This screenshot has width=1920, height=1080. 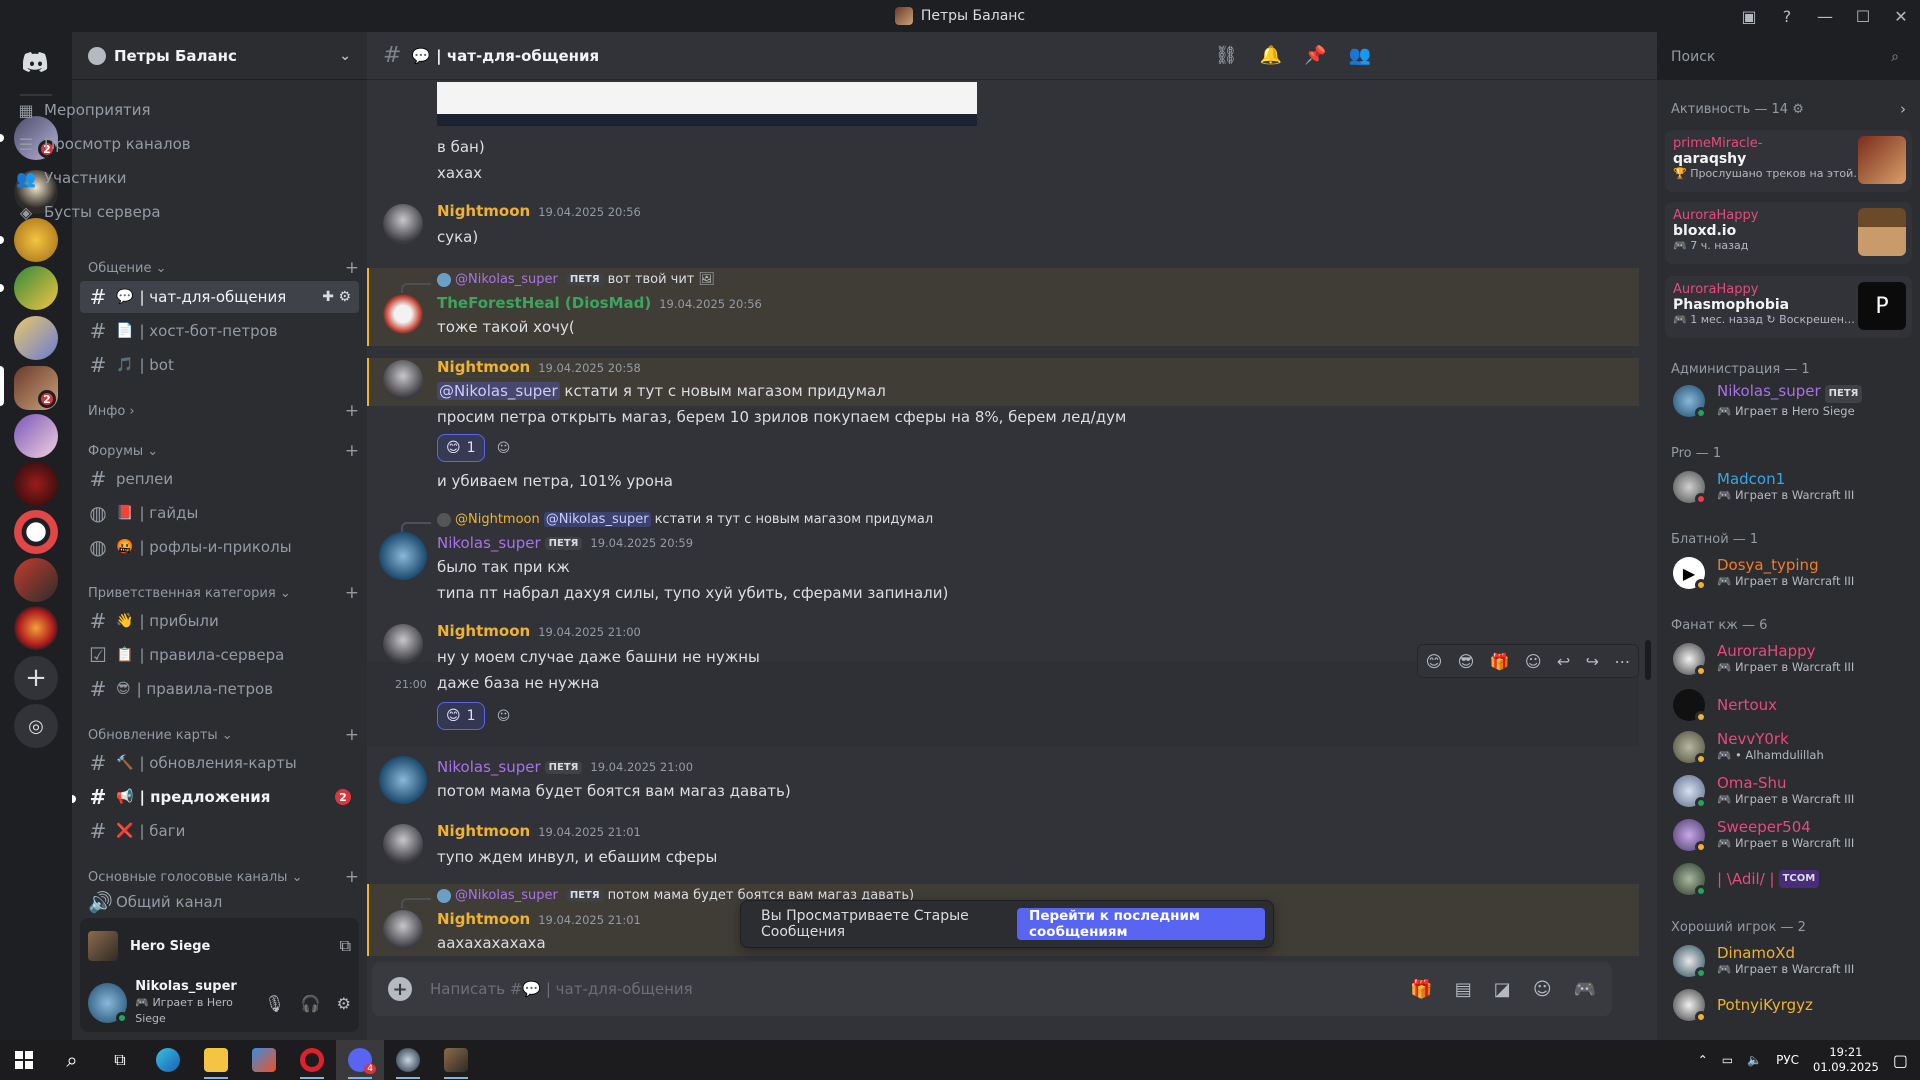 What do you see at coordinates (1271, 55) in the screenshot?
I see `bell-icon: 🔔` at bounding box center [1271, 55].